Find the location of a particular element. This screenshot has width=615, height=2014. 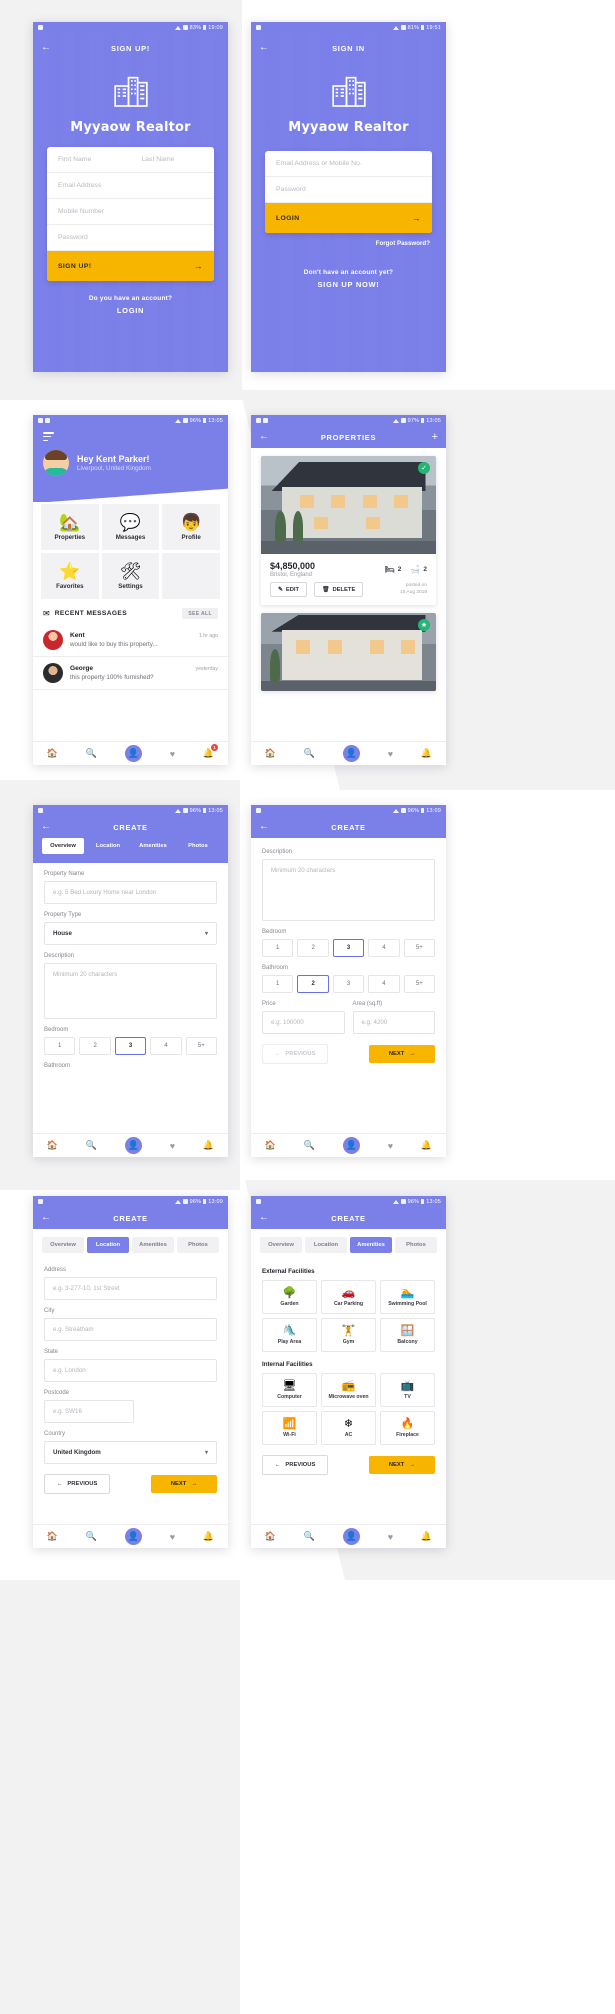

email-or-mobile-input: Email Address or Mobile No. is located at coordinates (348, 163).